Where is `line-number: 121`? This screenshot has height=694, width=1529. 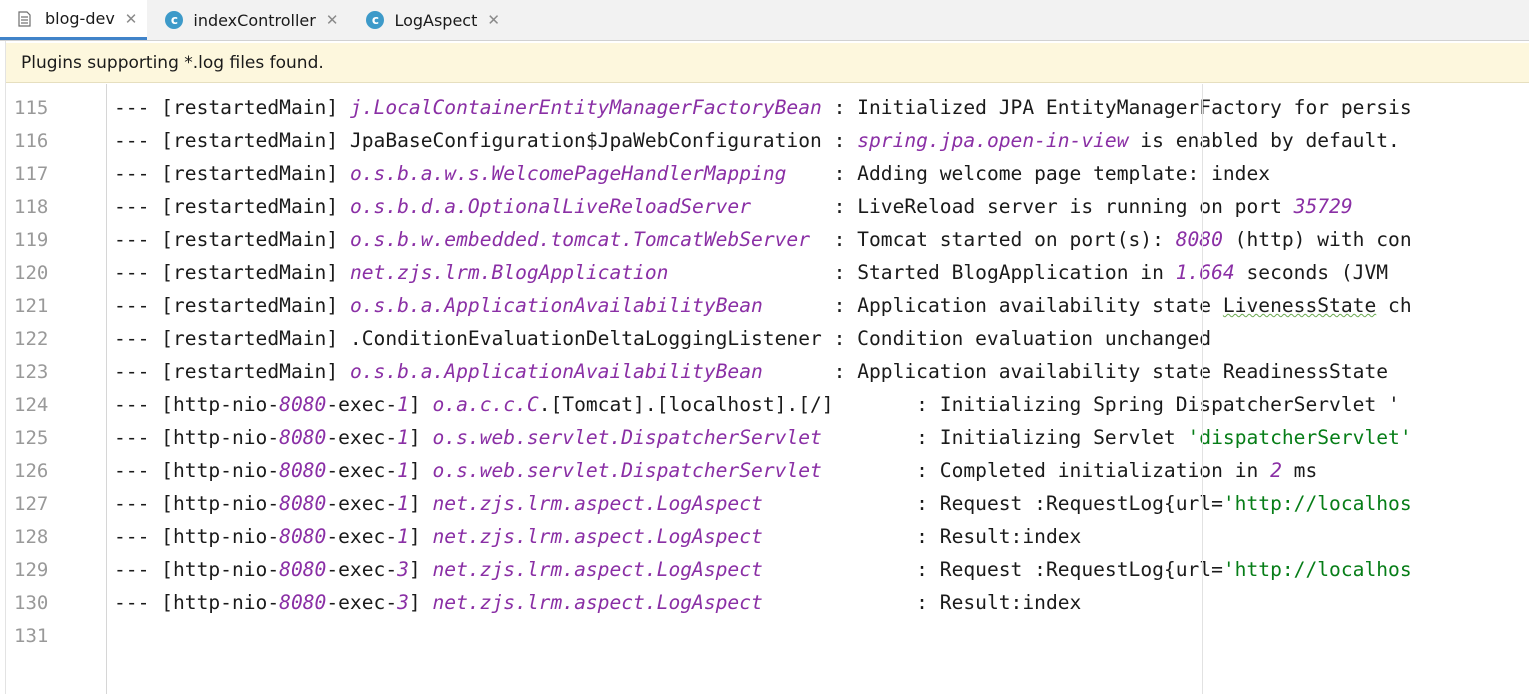
line-number: 121 is located at coordinates (31, 306).